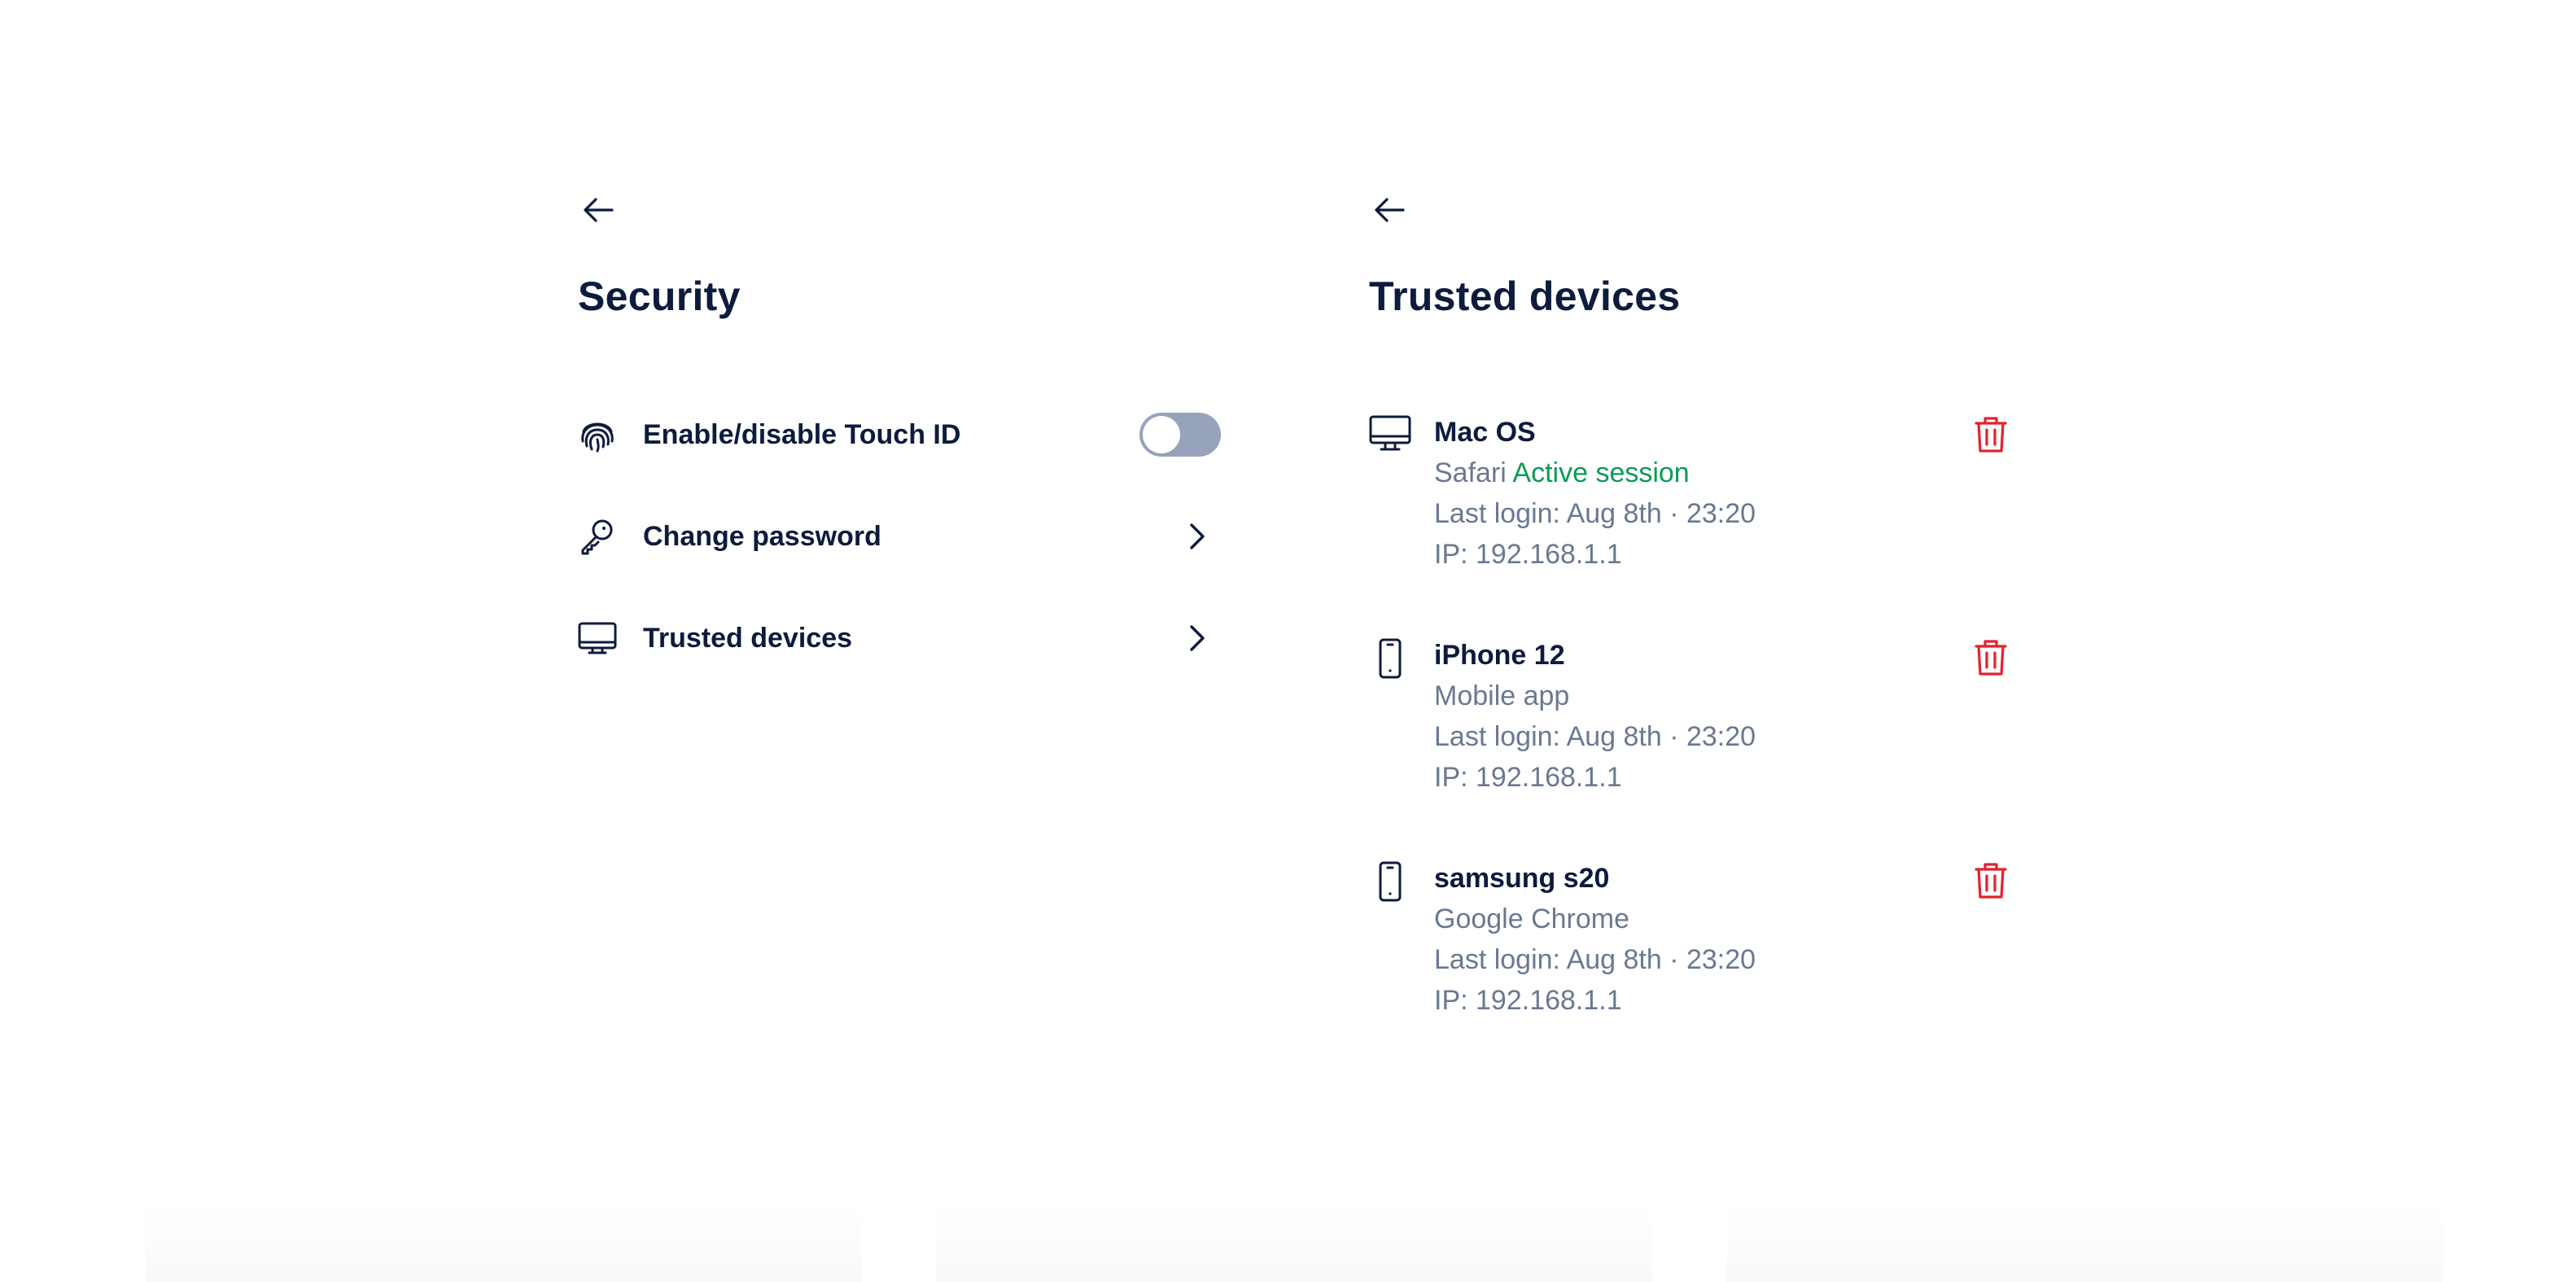 The height and width of the screenshot is (1282, 2576). I want to click on touch-id-row: Enable/disable Touch ID, so click(899, 434).